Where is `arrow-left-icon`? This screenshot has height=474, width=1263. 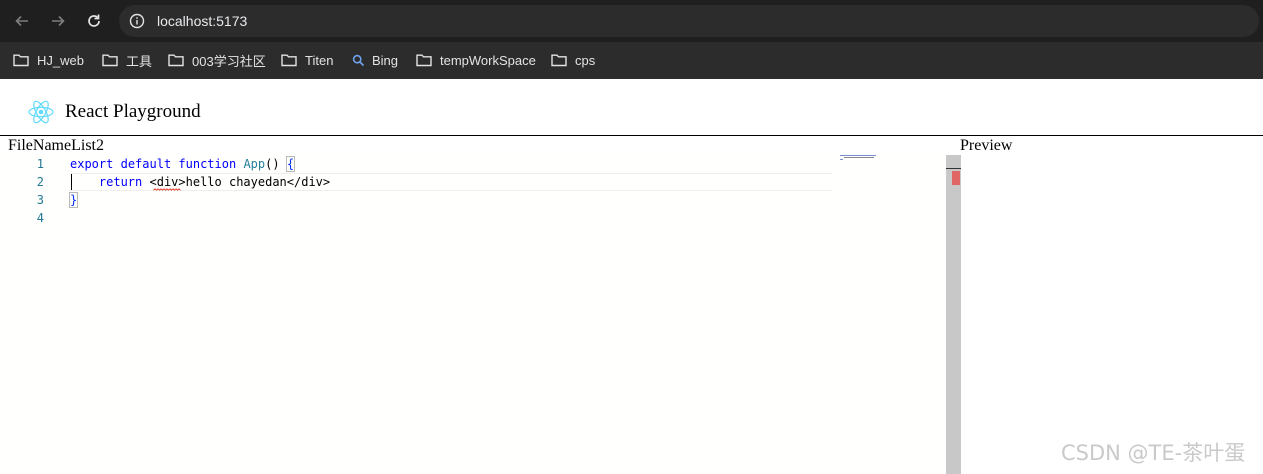 arrow-left-icon is located at coordinates (21, 21).